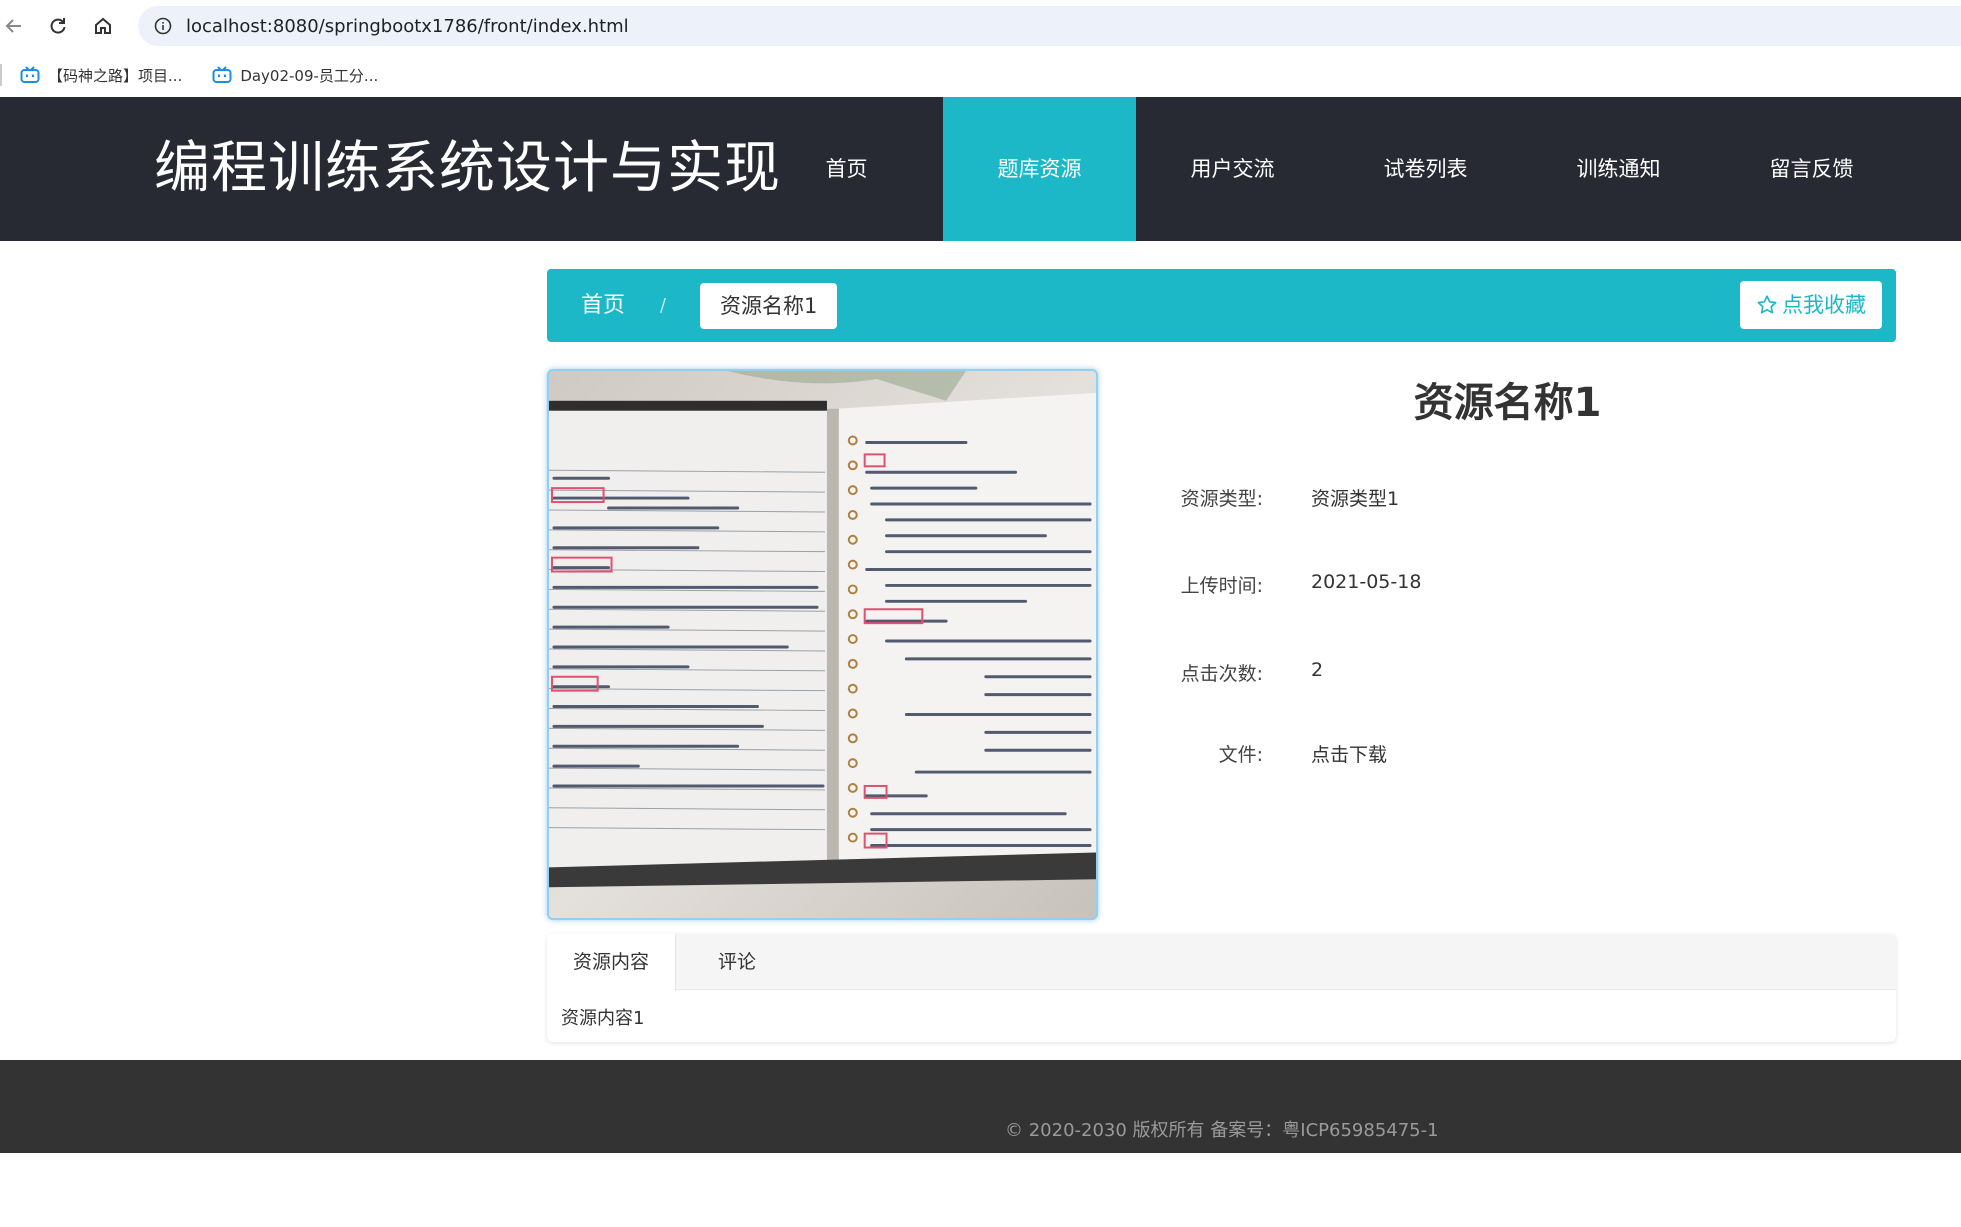 This screenshot has height=1227, width=1961. I want to click on notebook-photo, so click(822, 644).